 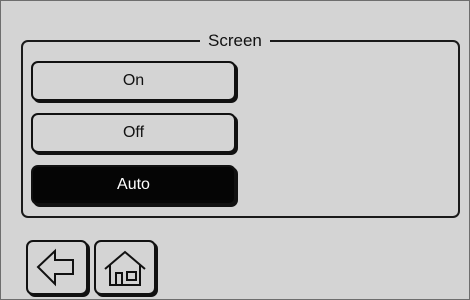 I want to click on screen-group-title: Screen, so click(x=235, y=41).